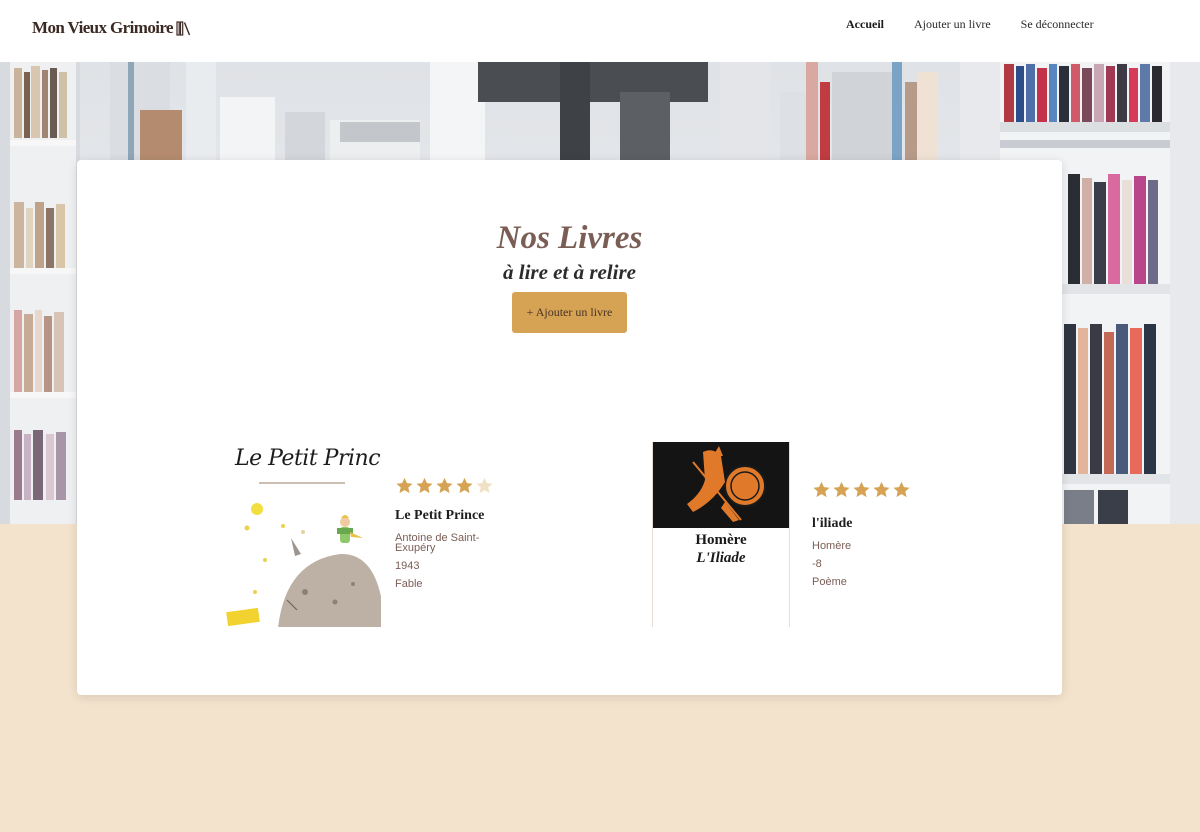 This screenshot has width=1200, height=832. I want to click on book-author: Homère, so click(832, 546).